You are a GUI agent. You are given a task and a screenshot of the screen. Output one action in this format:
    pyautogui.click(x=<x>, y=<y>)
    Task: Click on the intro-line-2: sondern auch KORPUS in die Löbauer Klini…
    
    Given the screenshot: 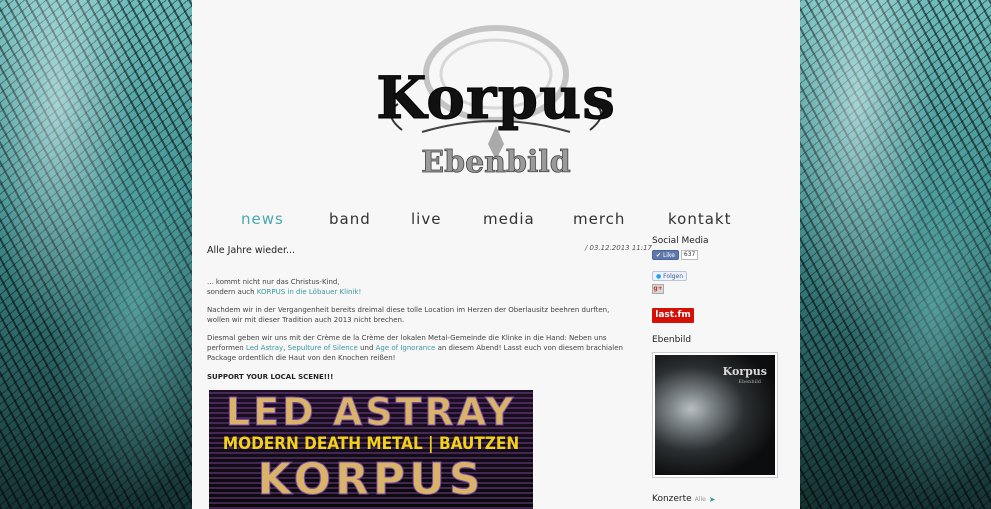 What is the action you would take?
    pyautogui.click(x=419, y=292)
    